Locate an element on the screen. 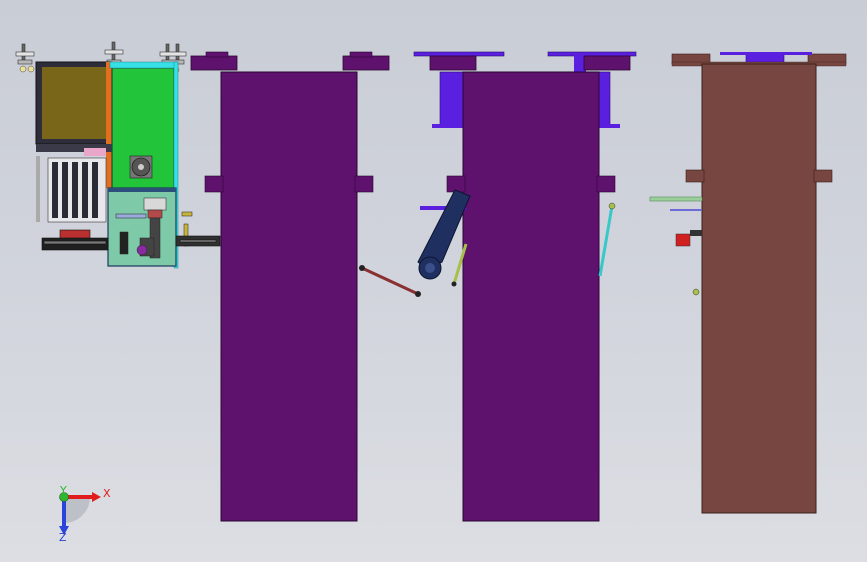  machine-cabinet-assembly is located at coordinates (118, 155).